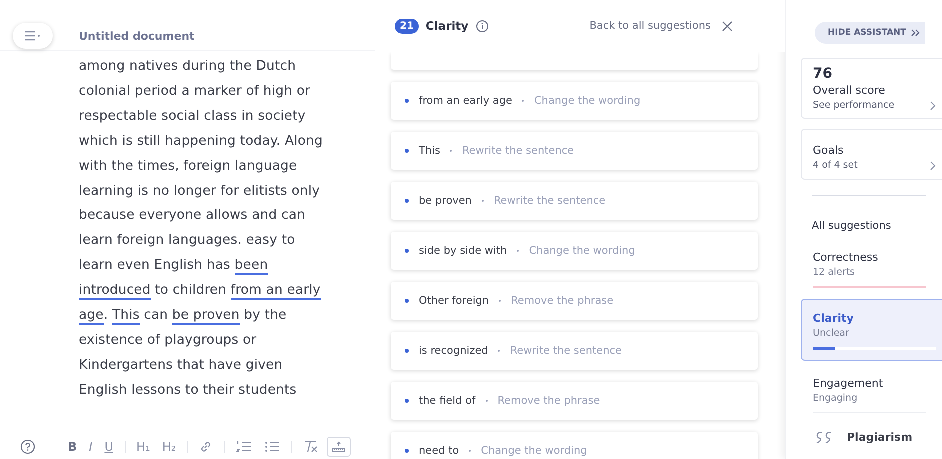  What do you see at coordinates (880, 437) in the screenshot?
I see `plagiarism-label: Plagiarism` at bounding box center [880, 437].